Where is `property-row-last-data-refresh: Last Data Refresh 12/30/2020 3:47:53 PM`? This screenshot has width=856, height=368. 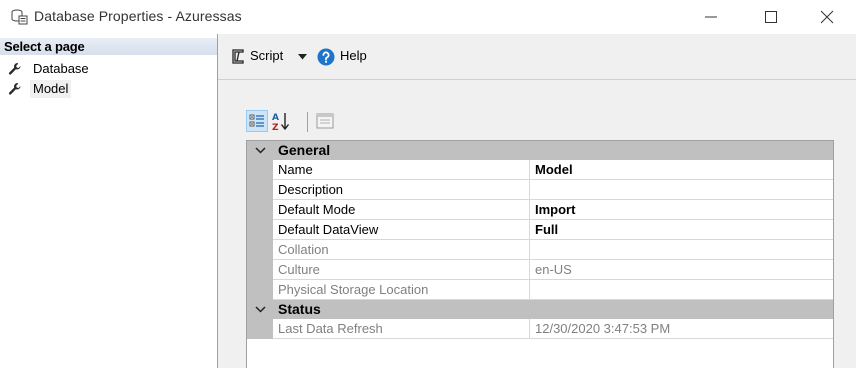 property-row-last-data-refresh: Last Data Refresh 12/30/2020 3:47:53 PM is located at coordinates (540, 329).